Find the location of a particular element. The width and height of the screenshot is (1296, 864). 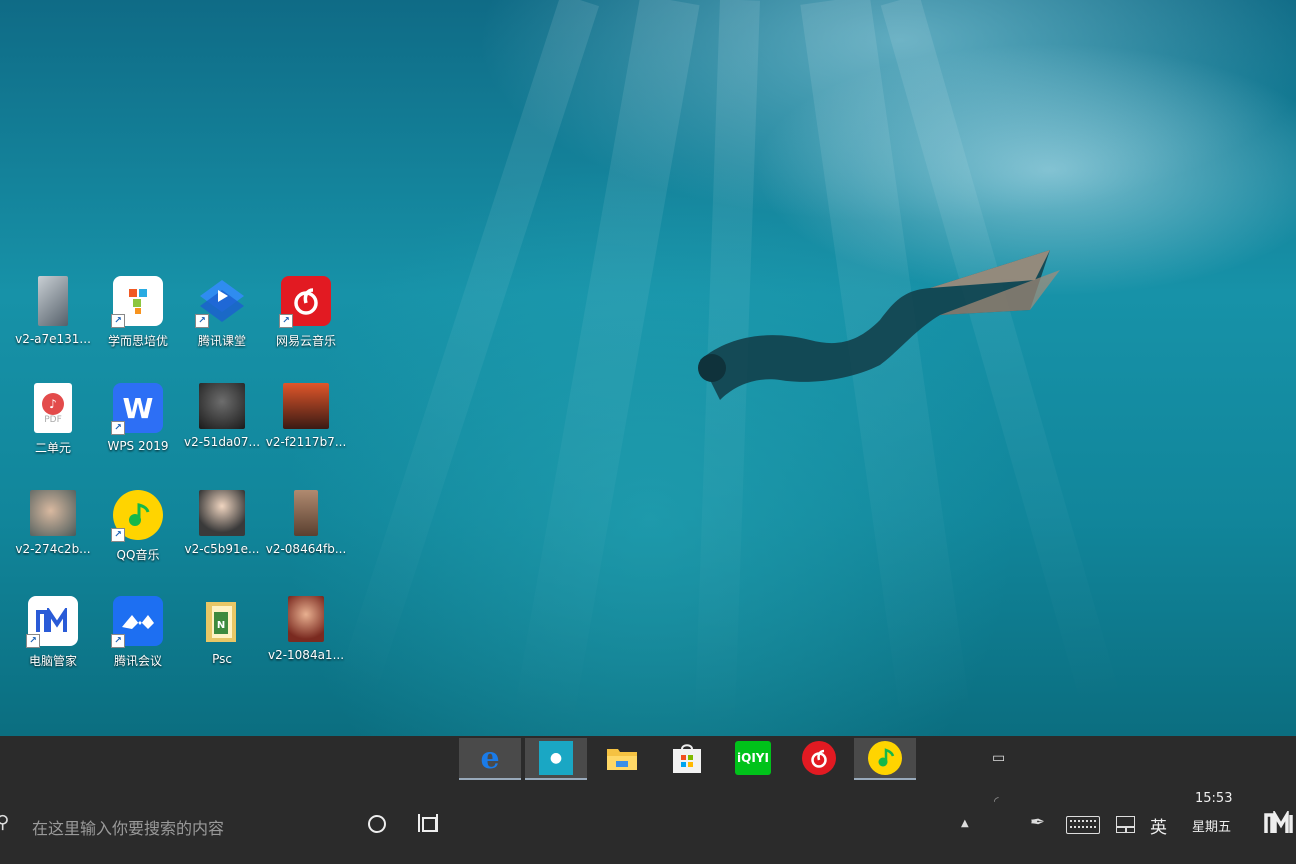

desktop-icon-label: 腾讯会议 is located at coordinates (137, 661).